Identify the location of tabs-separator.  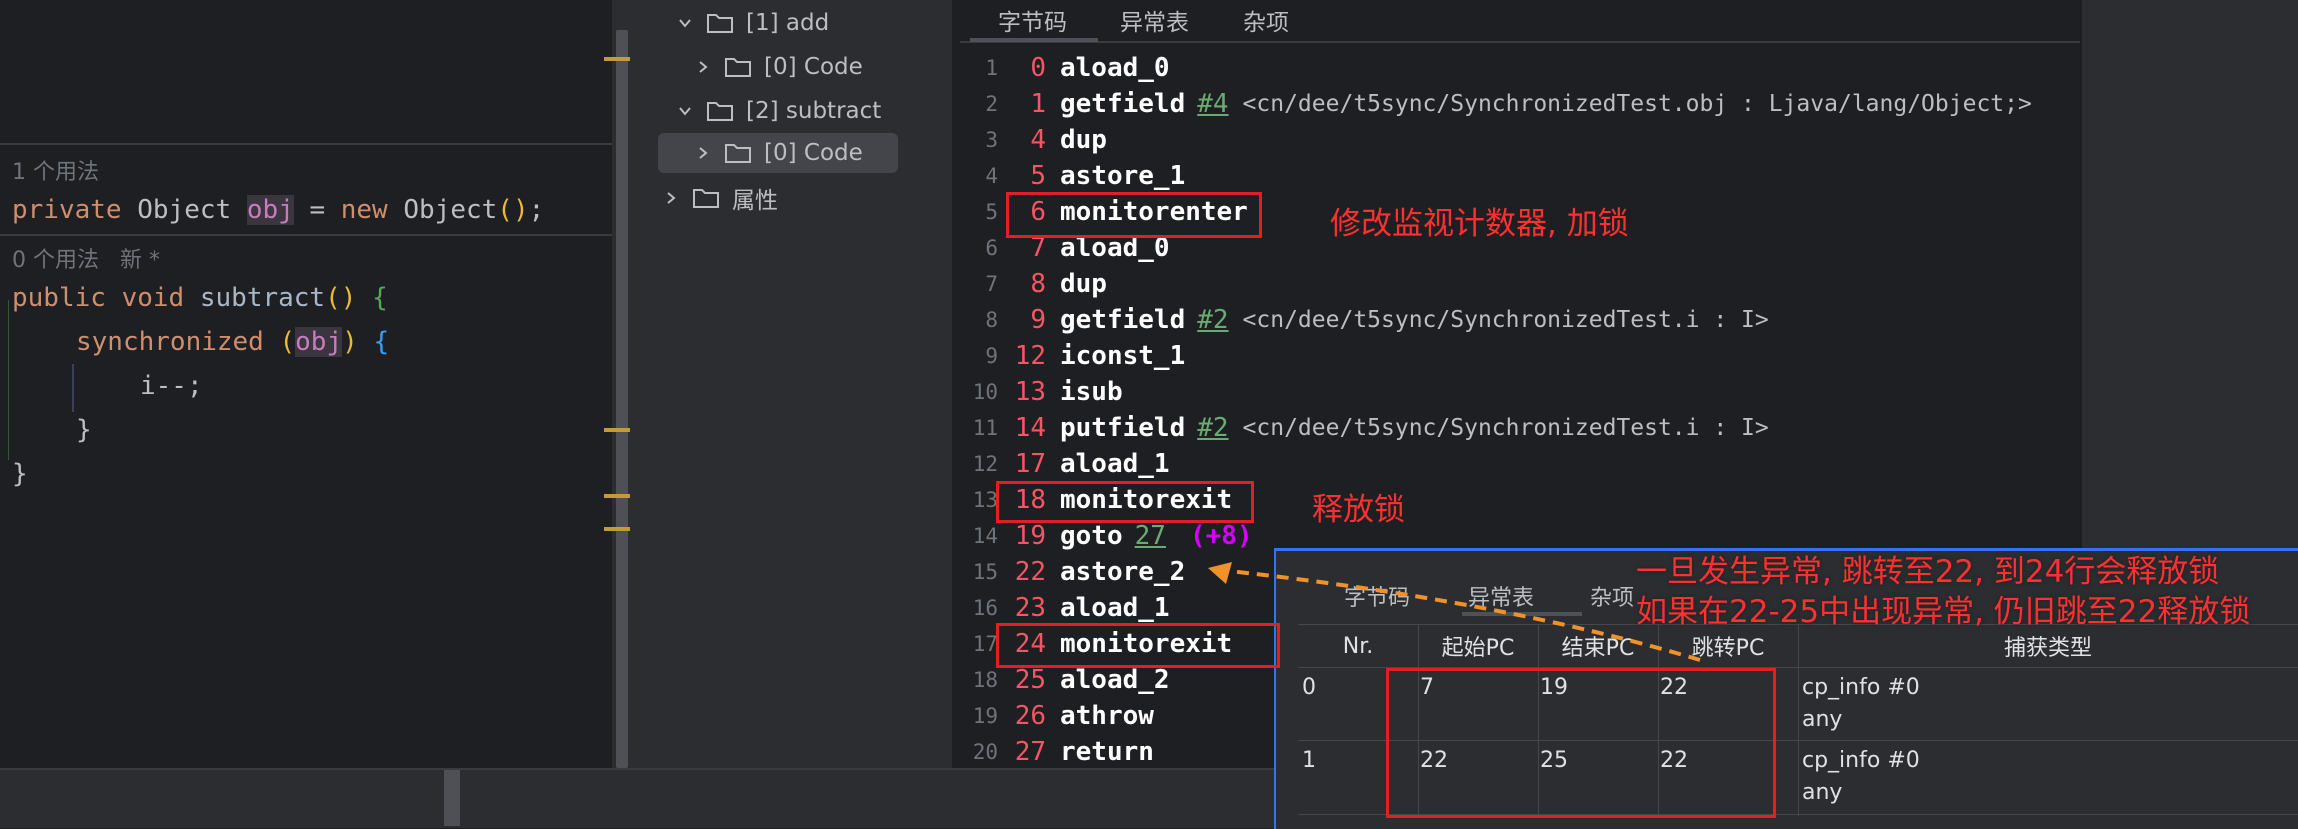
(1520, 42).